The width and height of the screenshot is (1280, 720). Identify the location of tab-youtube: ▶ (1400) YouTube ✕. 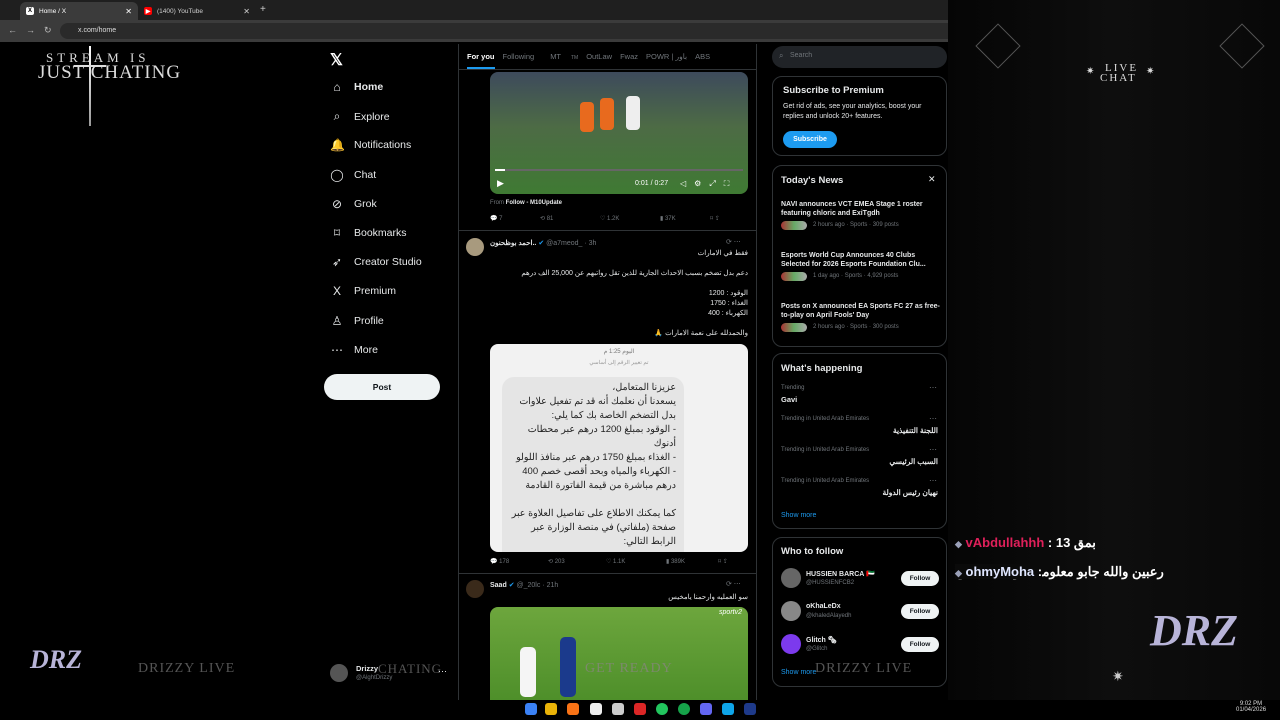
(197, 11).